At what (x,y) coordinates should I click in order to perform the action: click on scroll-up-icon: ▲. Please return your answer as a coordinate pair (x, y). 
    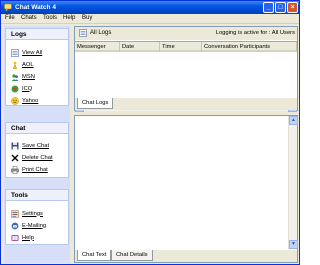
    Looking at the image, I should click on (293, 120).